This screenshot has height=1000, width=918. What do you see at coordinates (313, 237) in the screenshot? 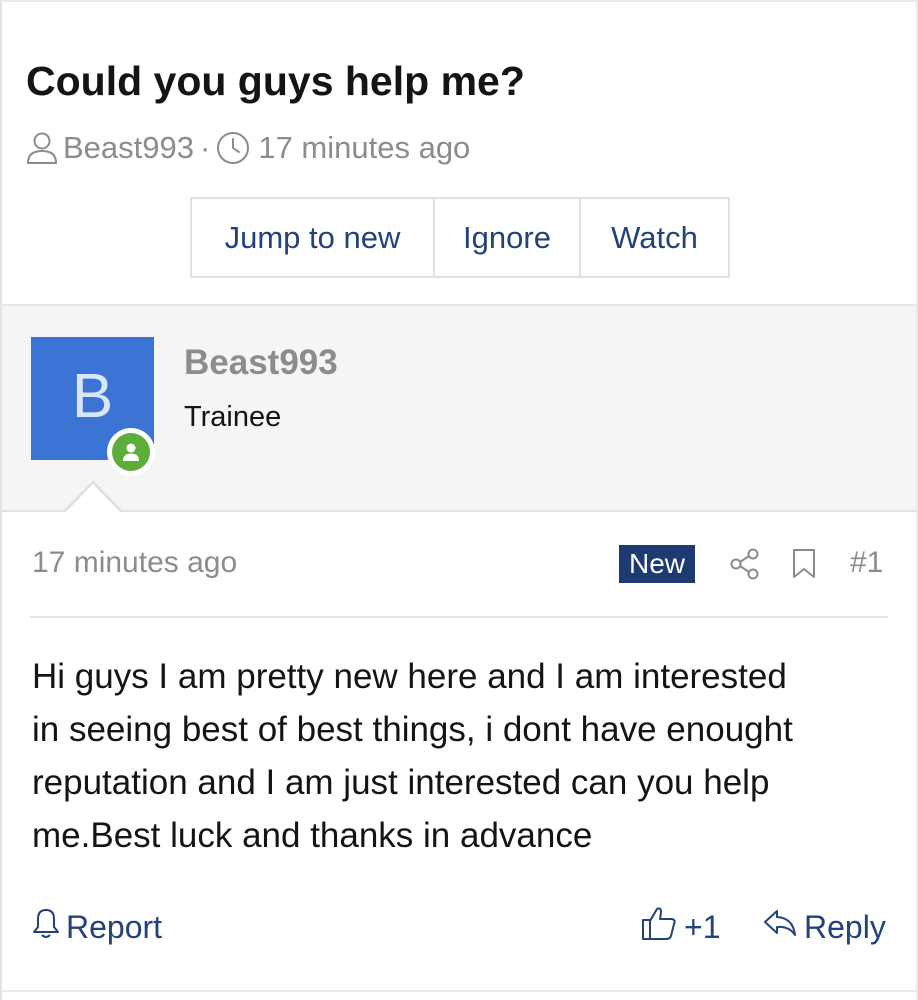
I see `jump-to-new-button: Jump to new` at bounding box center [313, 237].